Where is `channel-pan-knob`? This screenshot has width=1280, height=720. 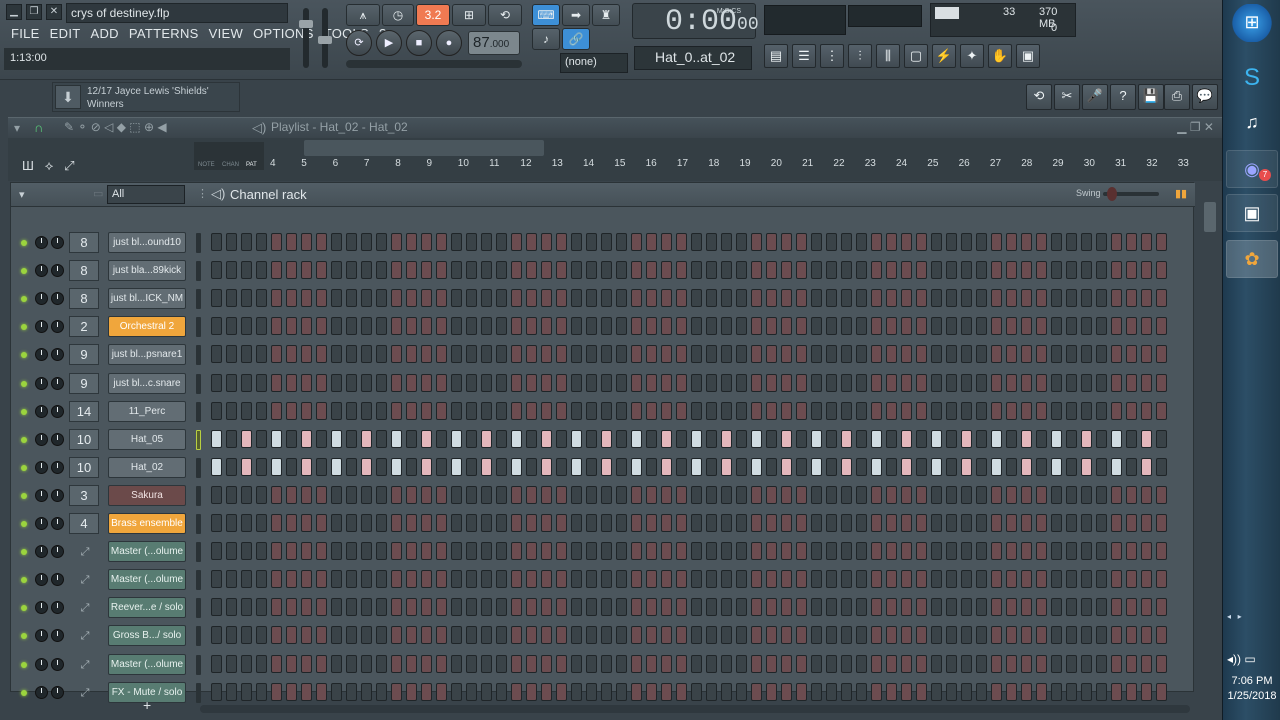
channel-pan-knob is located at coordinates (41, 664).